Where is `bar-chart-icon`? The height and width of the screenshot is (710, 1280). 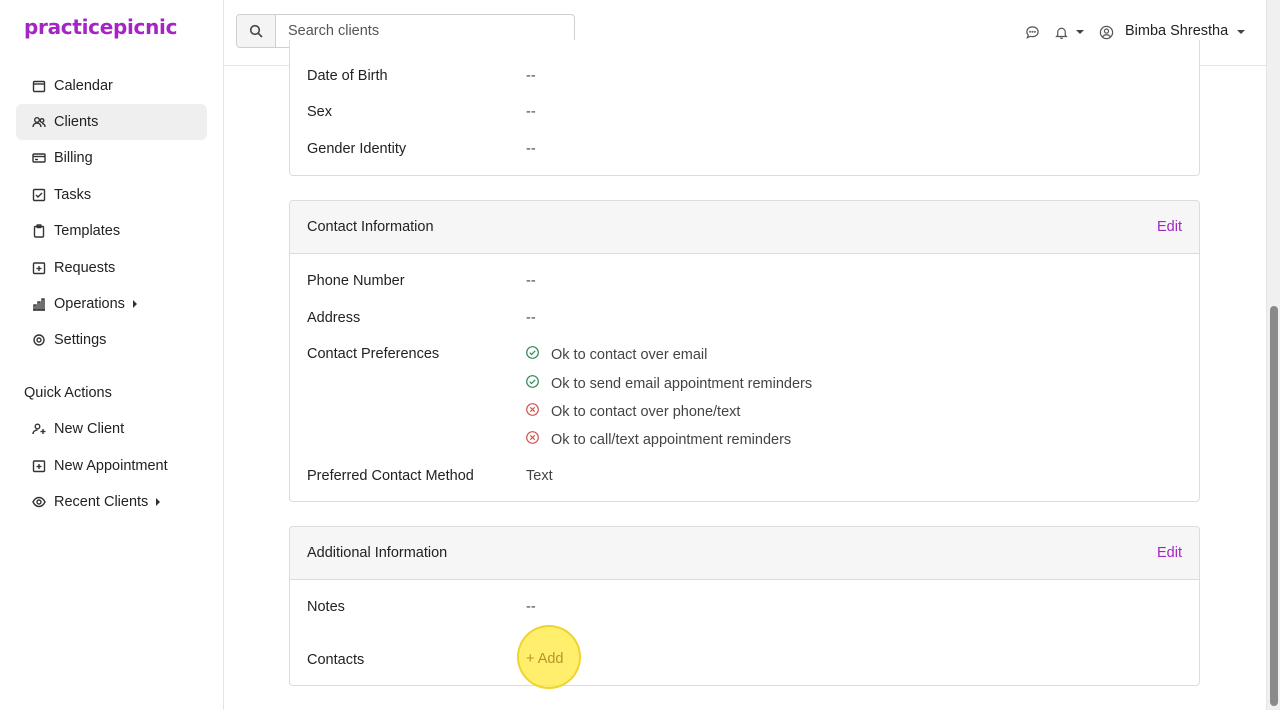
bar-chart-icon is located at coordinates (39, 304).